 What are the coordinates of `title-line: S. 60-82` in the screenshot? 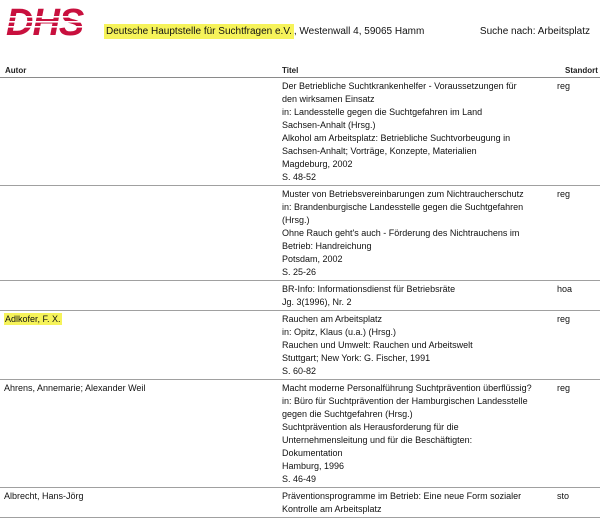 It's located at (299, 371).